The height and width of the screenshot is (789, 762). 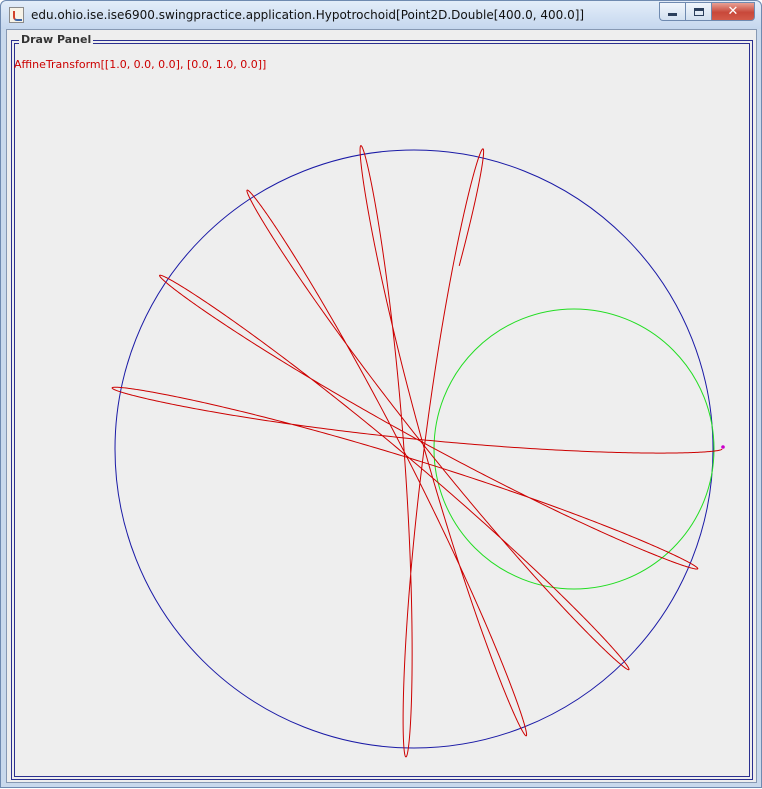 I want to click on close-icon: ✕, so click(x=733, y=11).